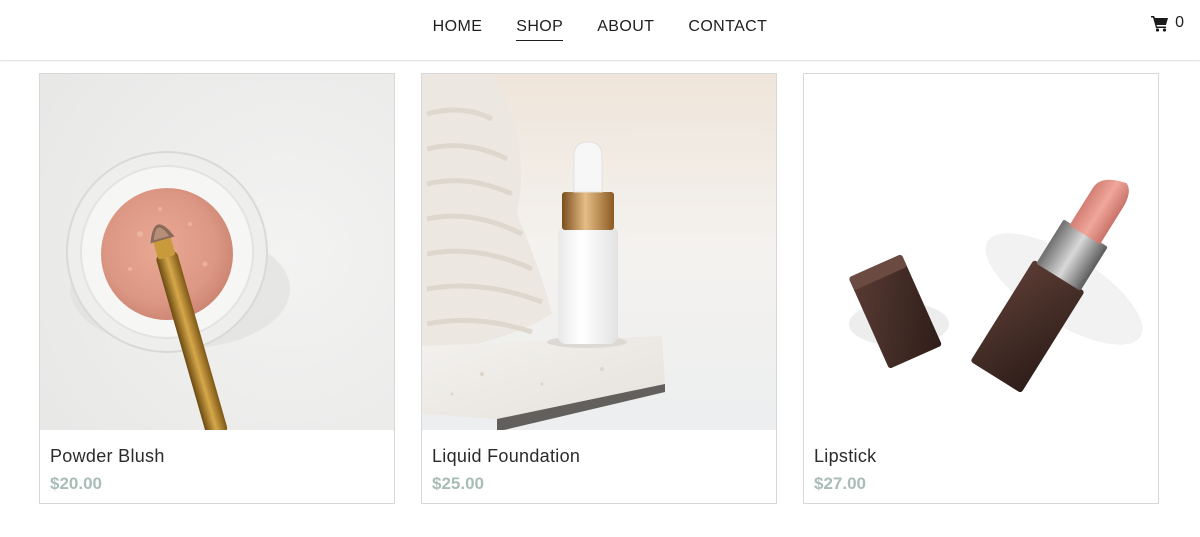 This screenshot has width=1200, height=537. What do you see at coordinates (845, 456) in the screenshot?
I see `product-name: Lipstick` at bounding box center [845, 456].